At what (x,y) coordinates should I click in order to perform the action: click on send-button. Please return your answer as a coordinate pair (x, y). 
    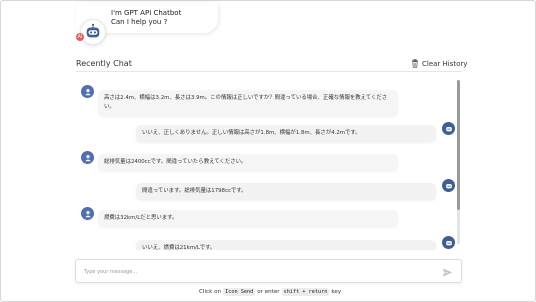
    Looking at the image, I should click on (447, 272).